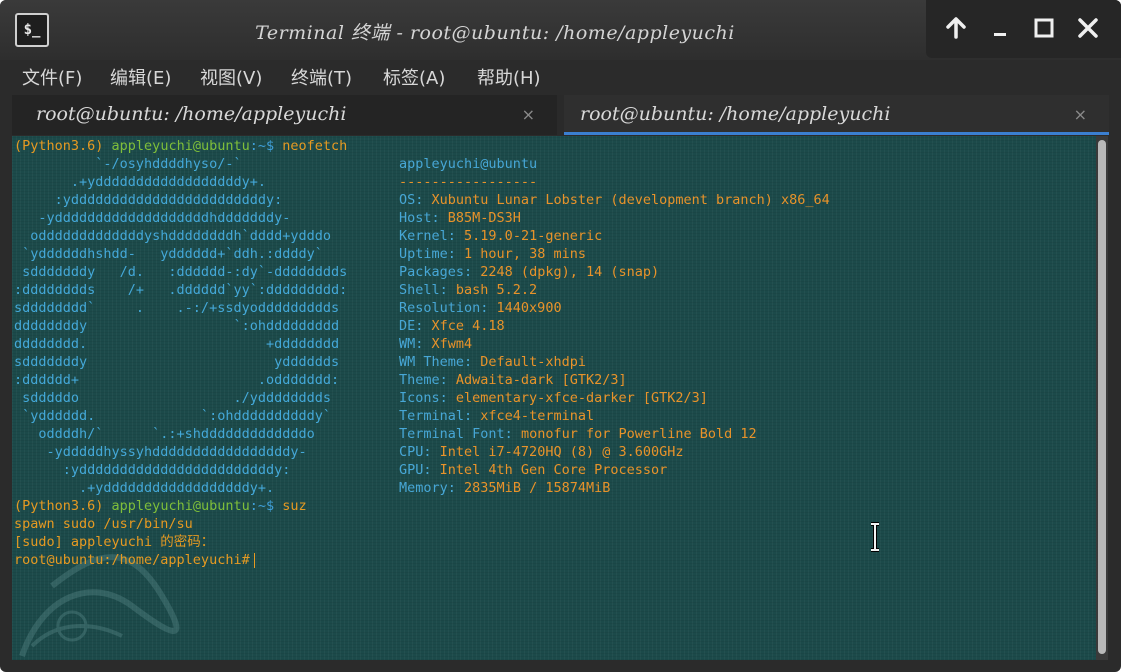 The height and width of the screenshot is (672, 1121). What do you see at coordinates (525, 254) in the screenshot?
I see `info-value: 1 hour, 38 mins` at bounding box center [525, 254].